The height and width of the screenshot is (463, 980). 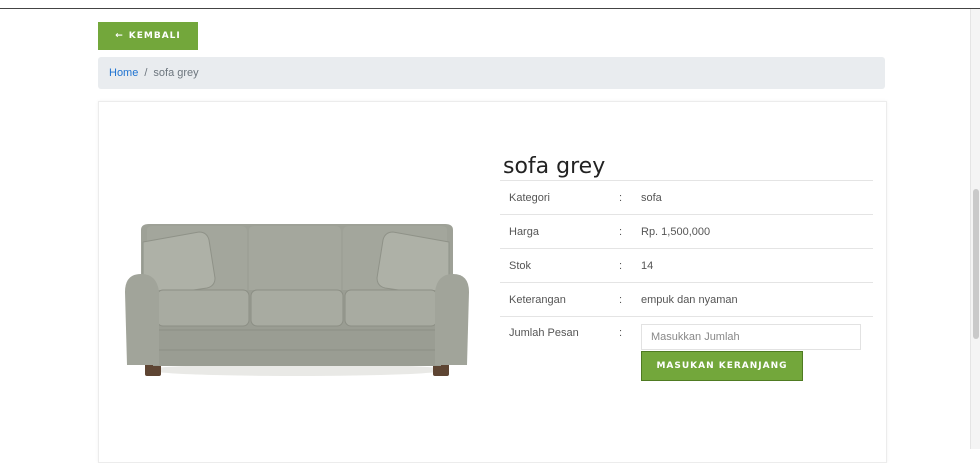 I want to click on detail-value: 14, so click(x=757, y=265).